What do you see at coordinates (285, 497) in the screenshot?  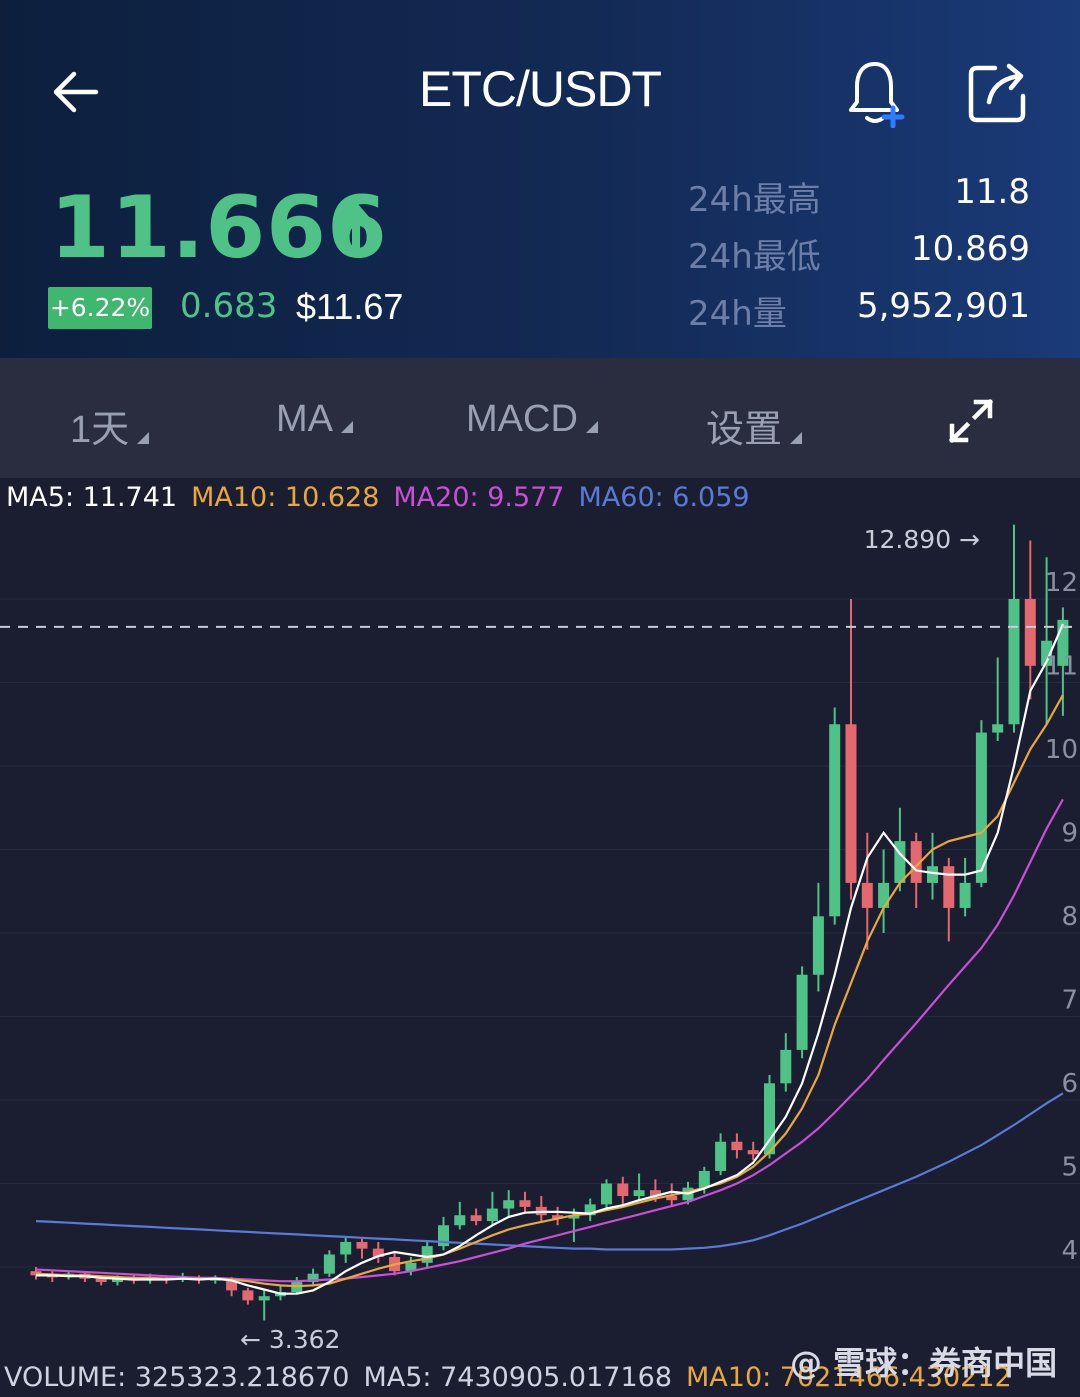 I see `ma10-legend: MA10: 10.628` at bounding box center [285, 497].